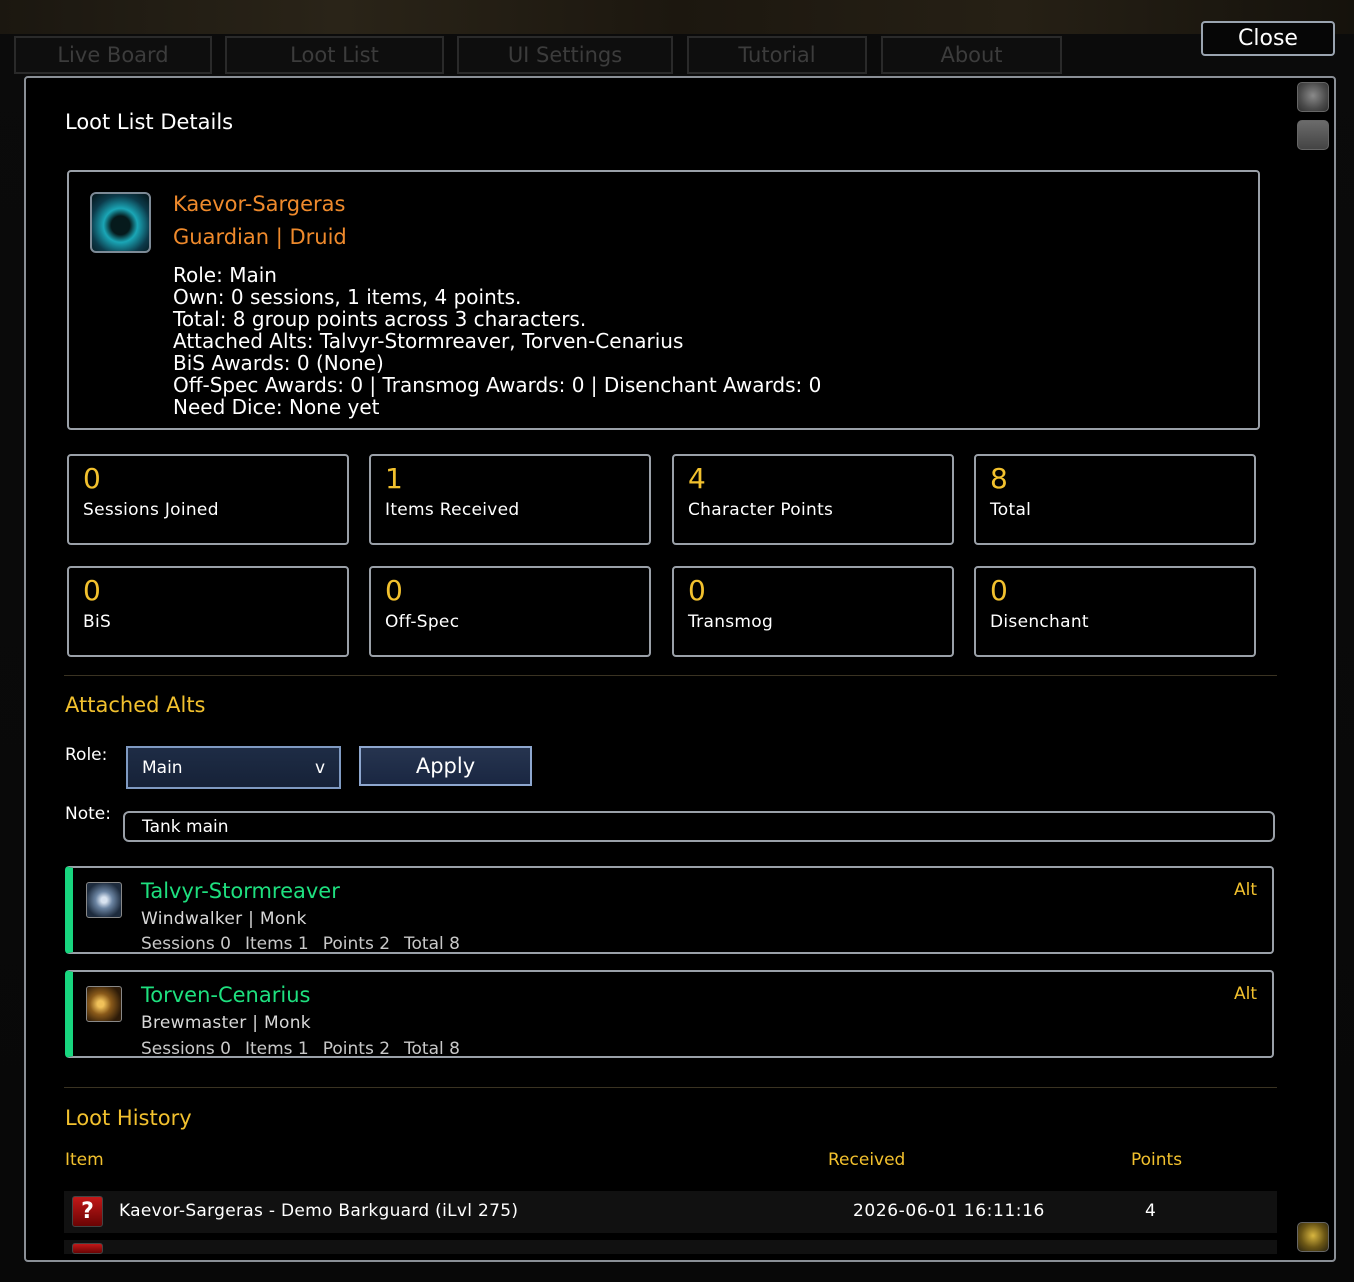 Image resolution: width=1354 pixels, height=1282 pixels. I want to click on stat-label: Transmog, so click(731, 622).